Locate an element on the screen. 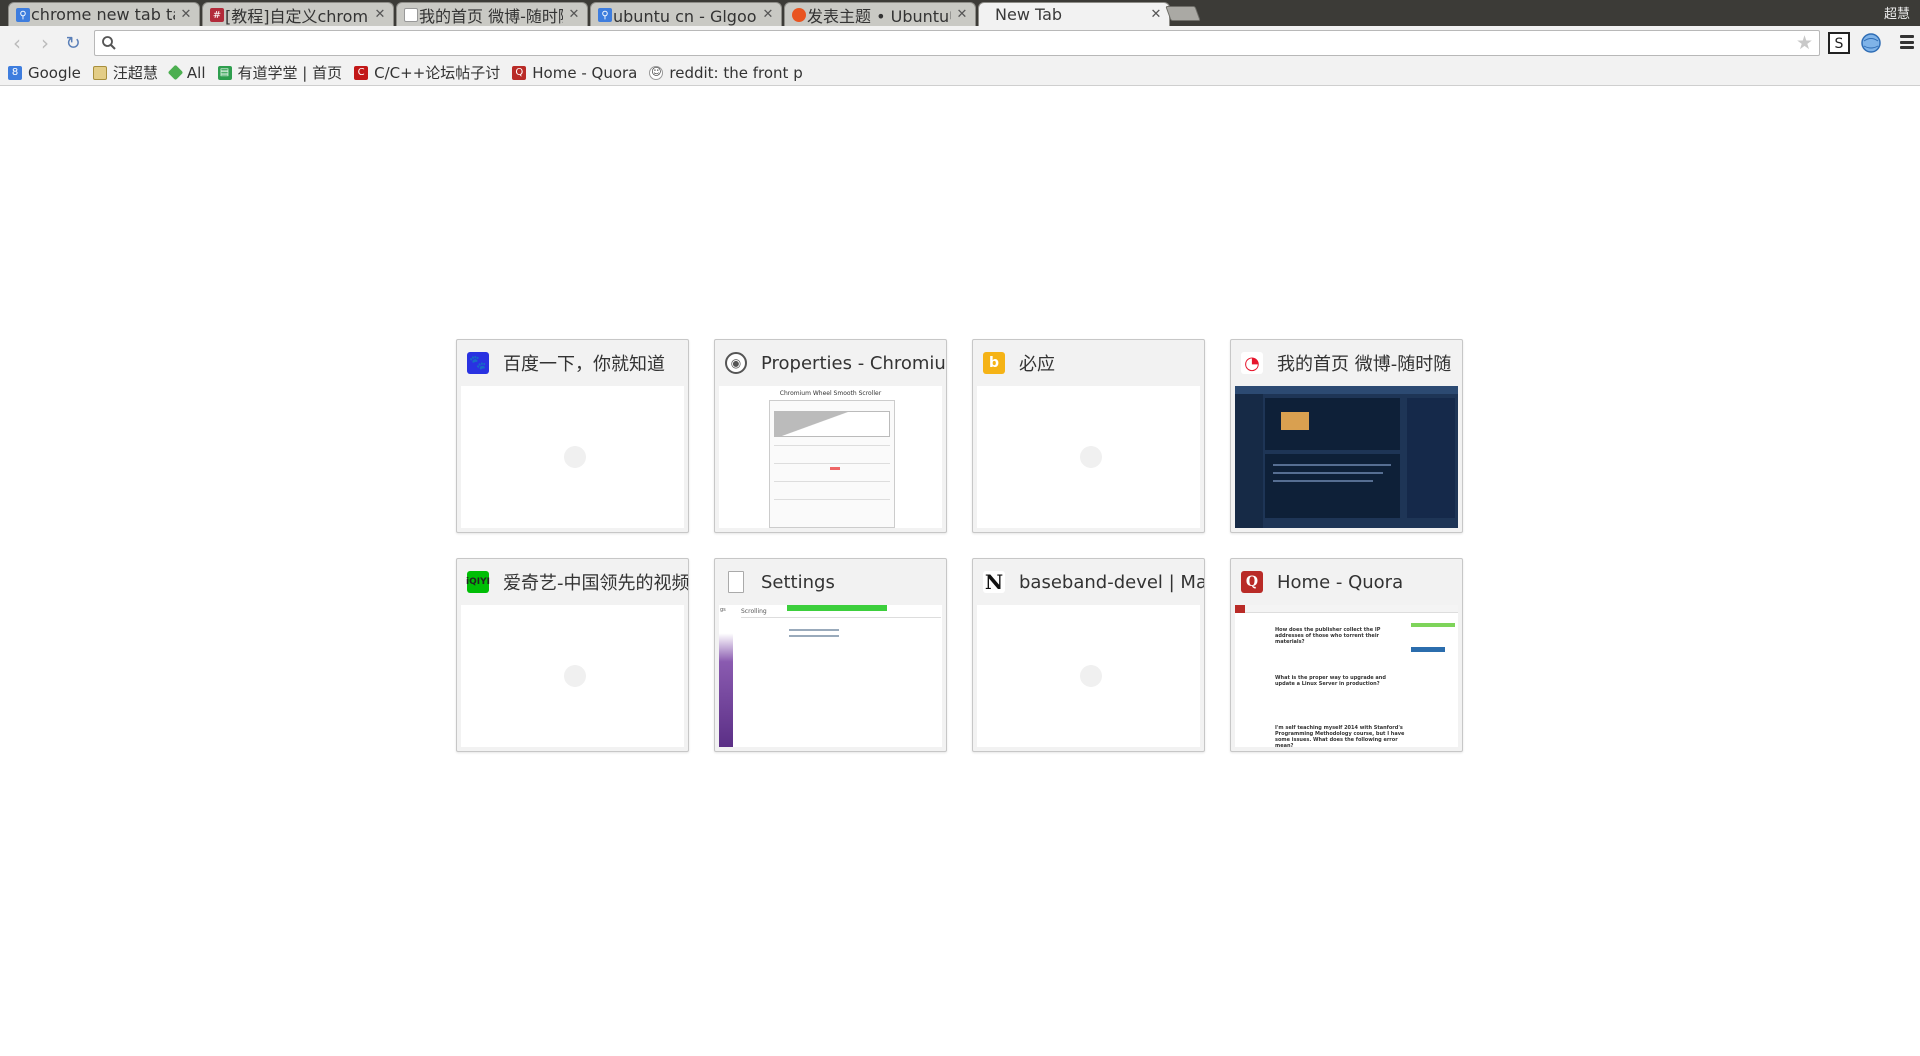 The width and height of the screenshot is (1920, 1056). bookmark-csdn: C C/C++论坛帖子讨 is located at coordinates (427, 73).